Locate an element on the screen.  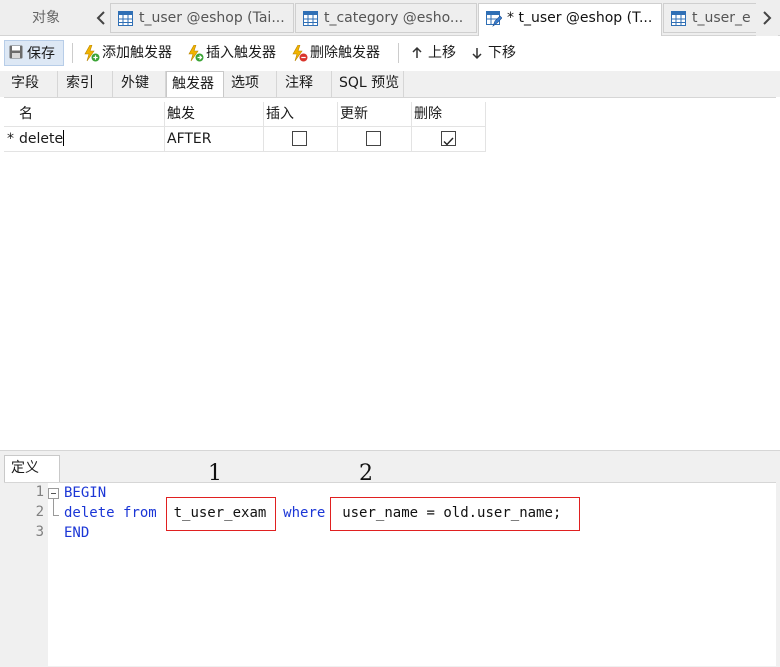
keyword: where is located at coordinates (304, 513).